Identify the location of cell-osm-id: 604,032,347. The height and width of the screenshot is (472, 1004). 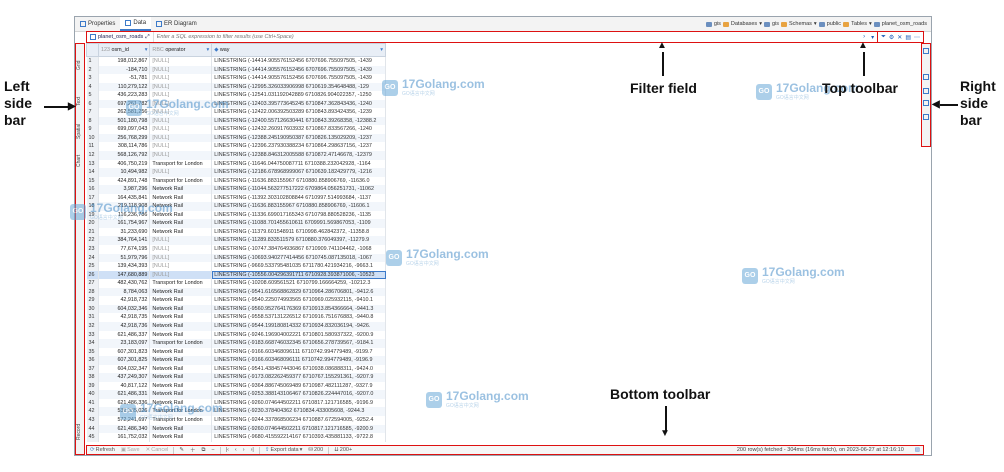
(124, 369).